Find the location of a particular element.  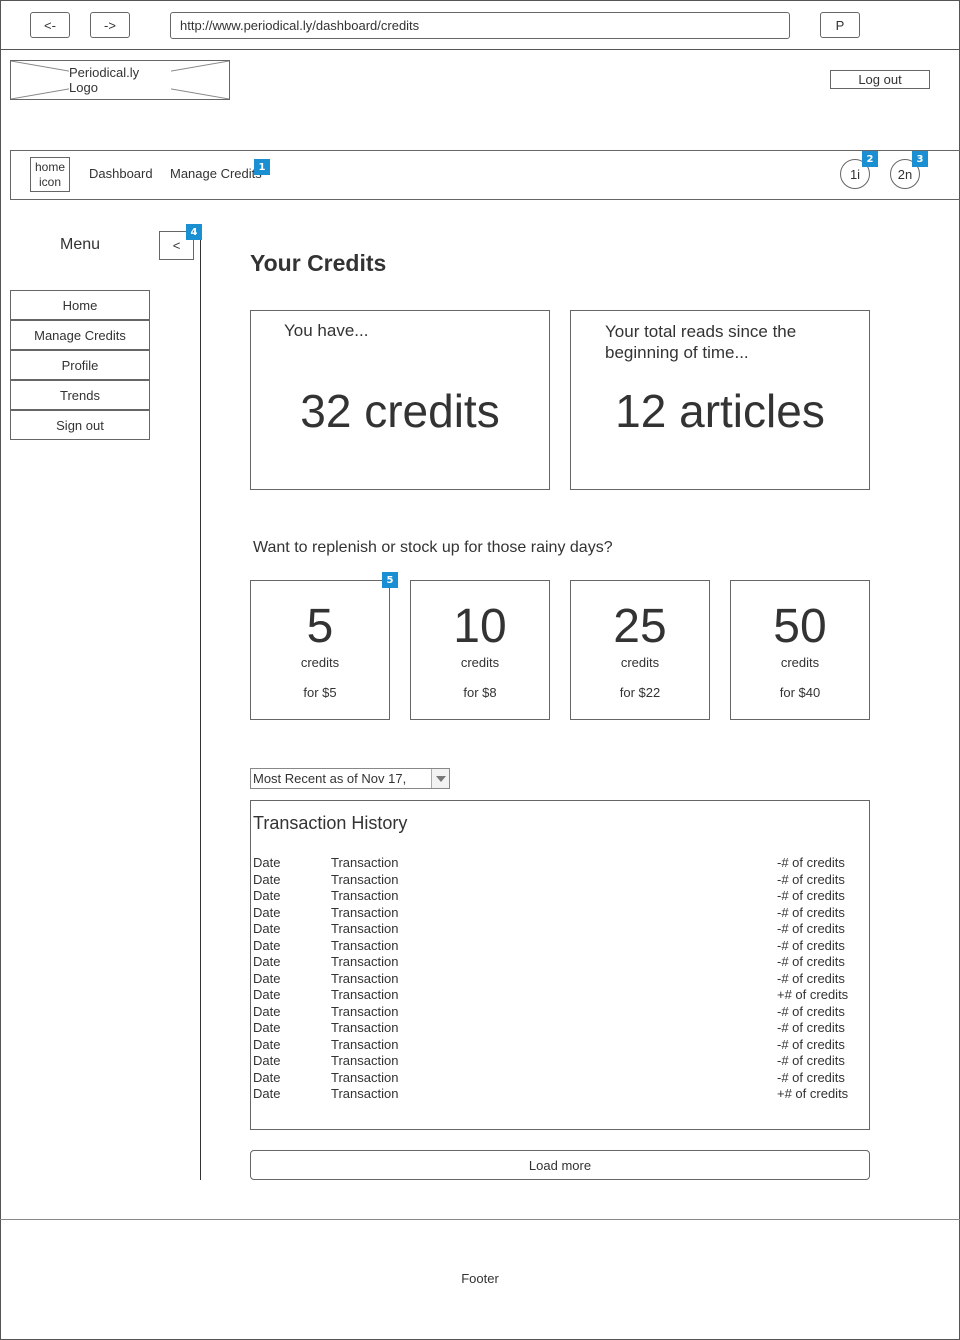

footer-divider is located at coordinates (480, 1219).